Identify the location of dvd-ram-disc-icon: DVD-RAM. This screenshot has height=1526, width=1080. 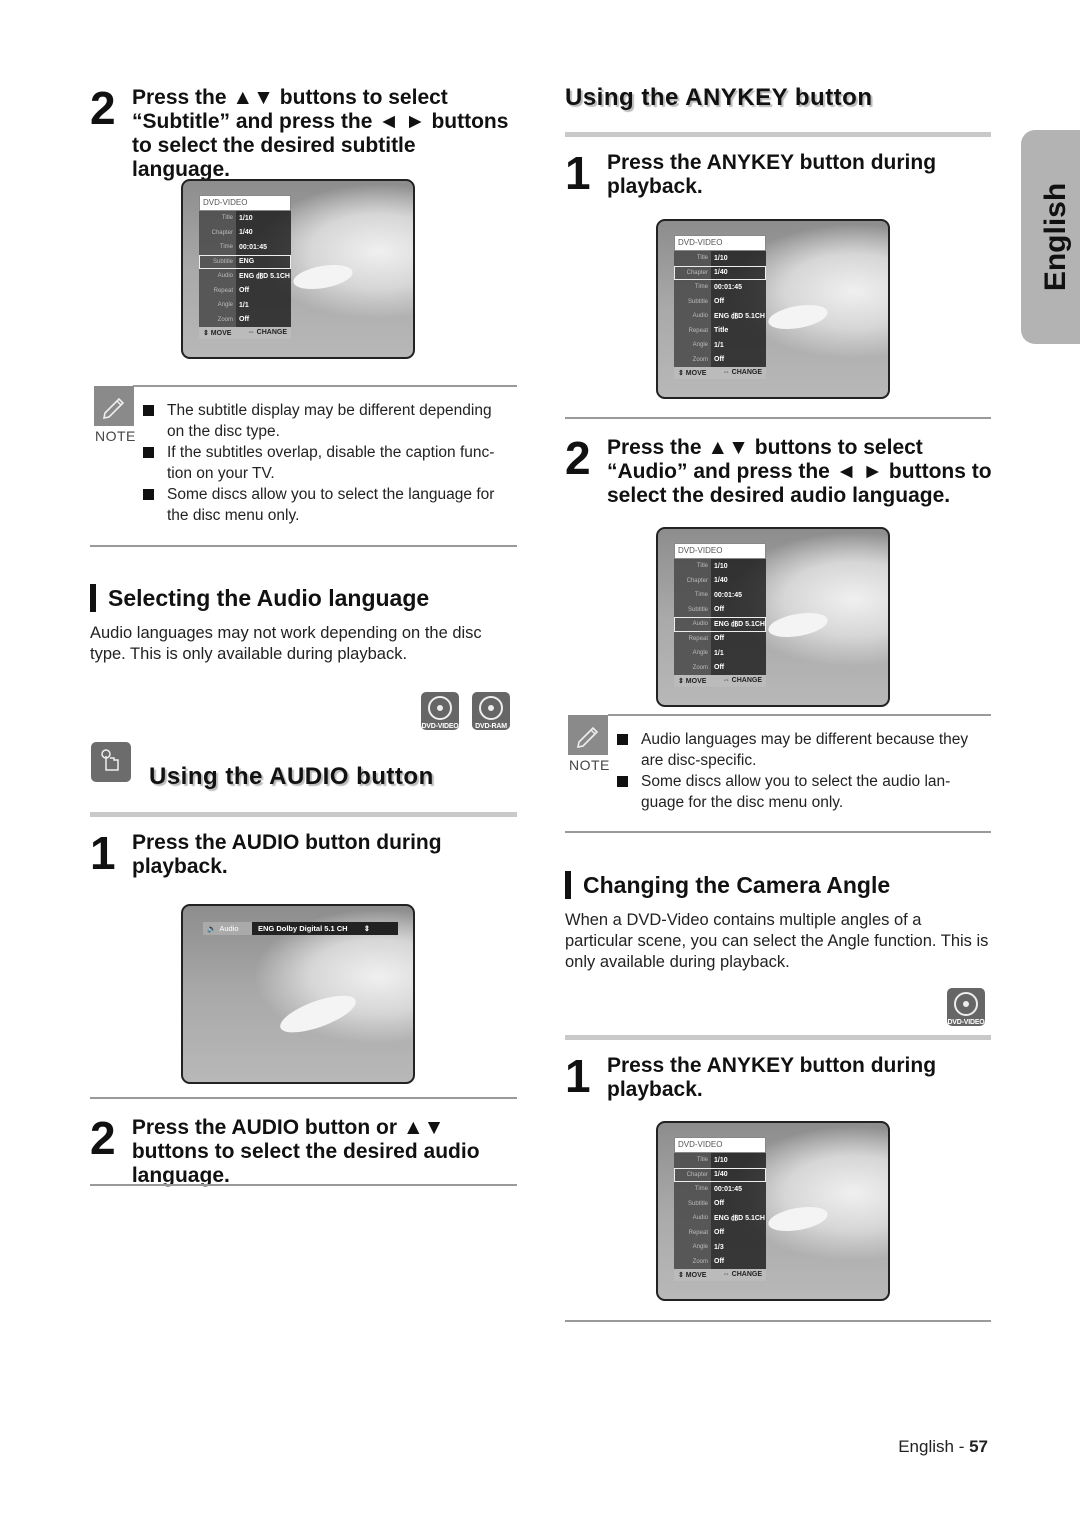
(491, 711).